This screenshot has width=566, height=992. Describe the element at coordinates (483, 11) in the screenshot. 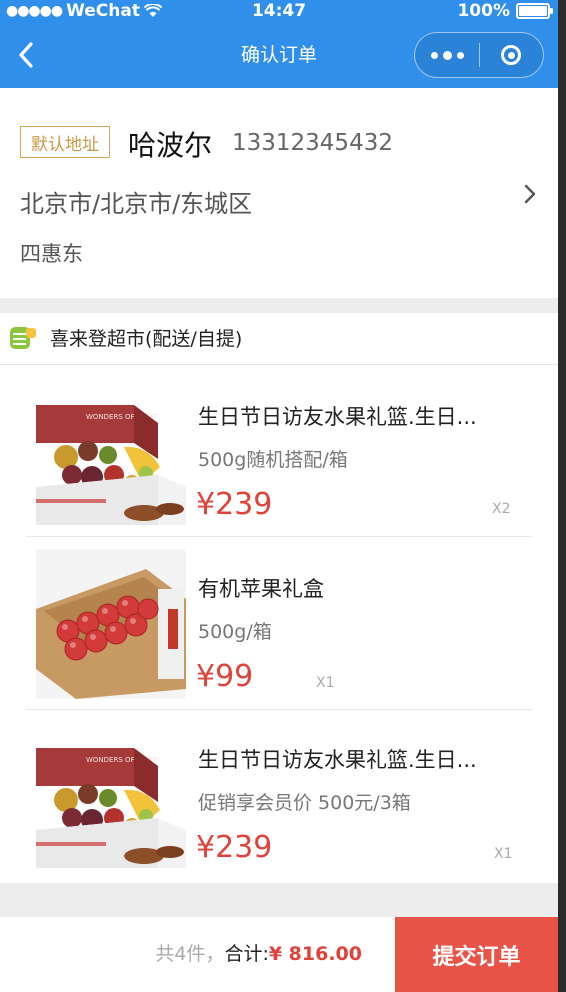

I see `battery-percent: 100%` at that location.